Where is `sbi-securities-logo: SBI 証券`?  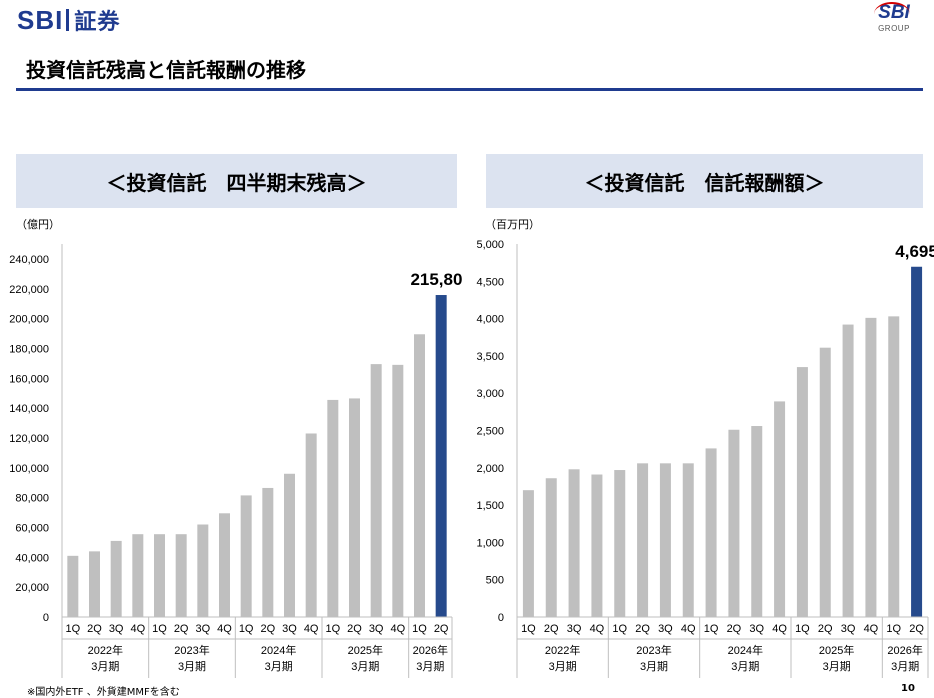
sbi-securities-logo: SBI 証券 is located at coordinates (68, 20).